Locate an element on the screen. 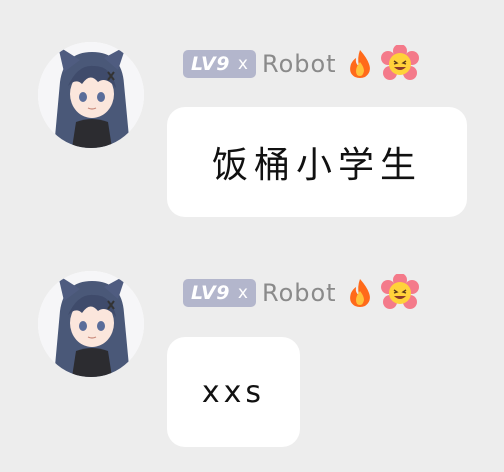 The height and width of the screenshot is (472, 504). message-text: 饭桶小学生 is located at coordinates (316, 165).